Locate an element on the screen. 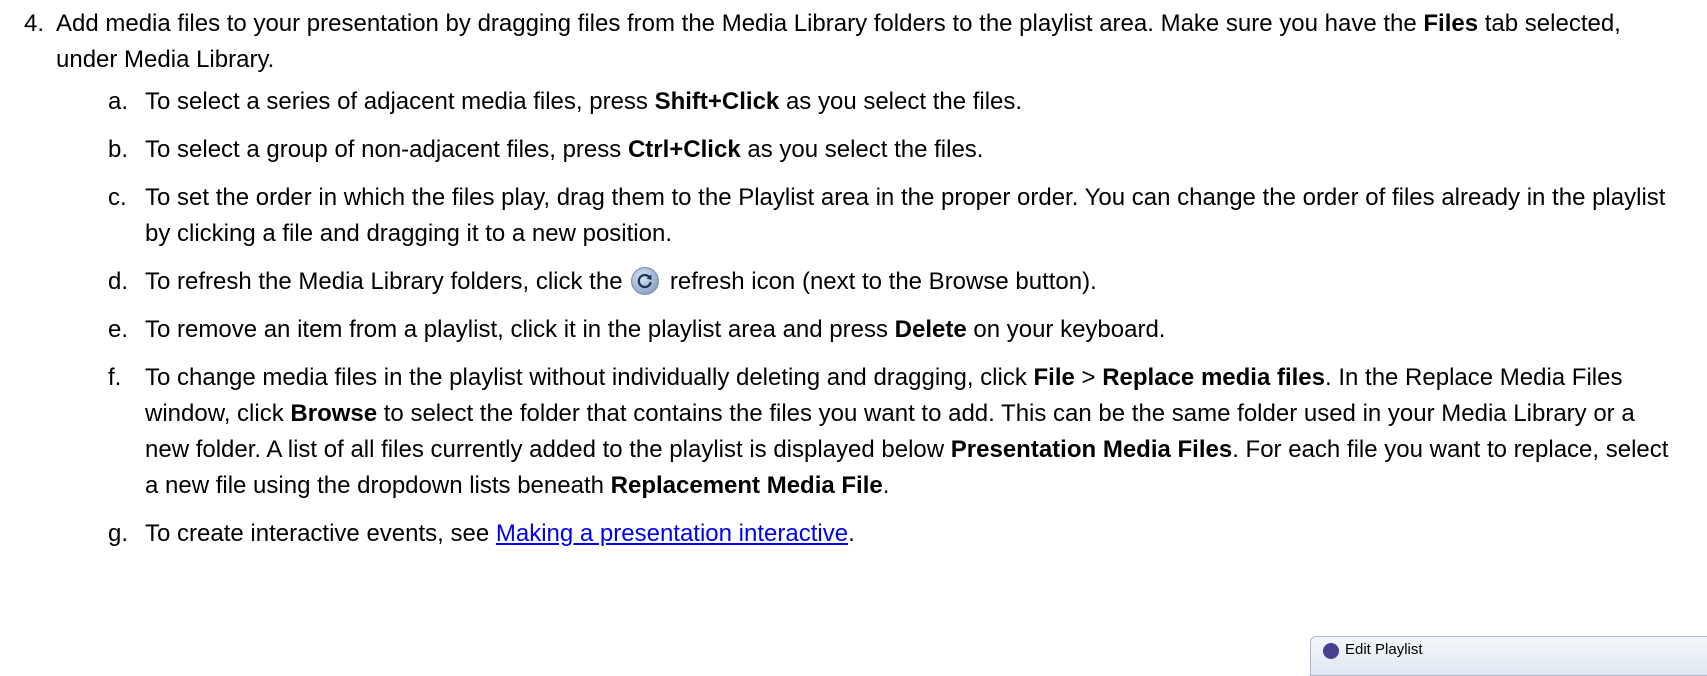 The width and height of the screenshot is (1707, 676). presentation-media-files-term: Presentation Media Files is located at coordinates (1091, 449).